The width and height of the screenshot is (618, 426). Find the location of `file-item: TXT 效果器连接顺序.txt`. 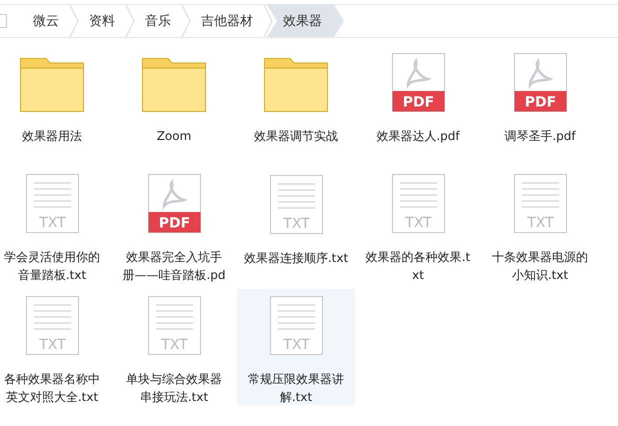

file-item: TXT 效果器连接顺序.txt is located at coordinates (296, 225).